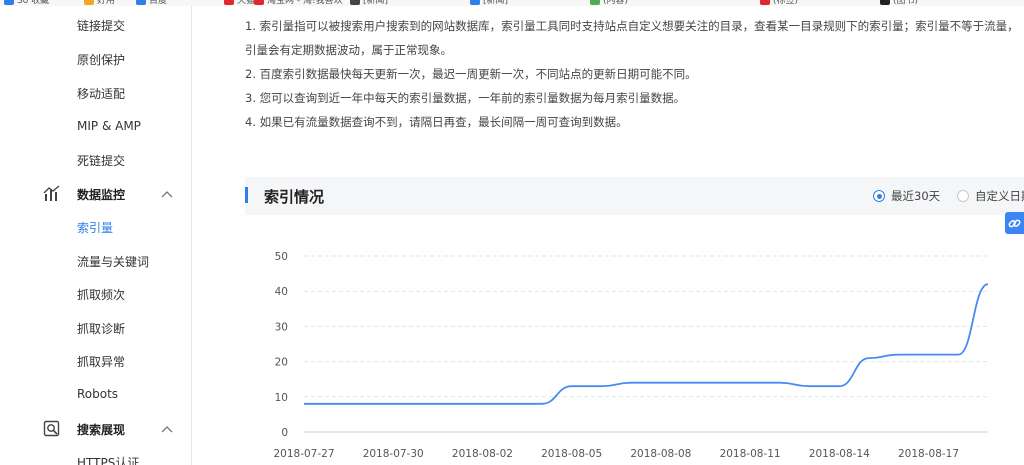  Describe the element at coordinates (101, 361) in the screenshot. I see `sidebar-item-crawl-errors: 抓取异常` at that location.